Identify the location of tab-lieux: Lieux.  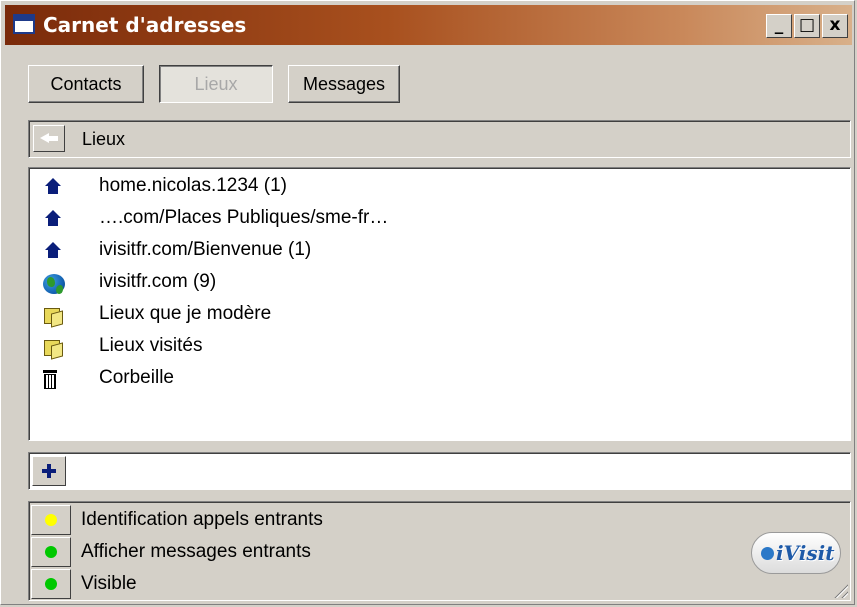
(216, 84).